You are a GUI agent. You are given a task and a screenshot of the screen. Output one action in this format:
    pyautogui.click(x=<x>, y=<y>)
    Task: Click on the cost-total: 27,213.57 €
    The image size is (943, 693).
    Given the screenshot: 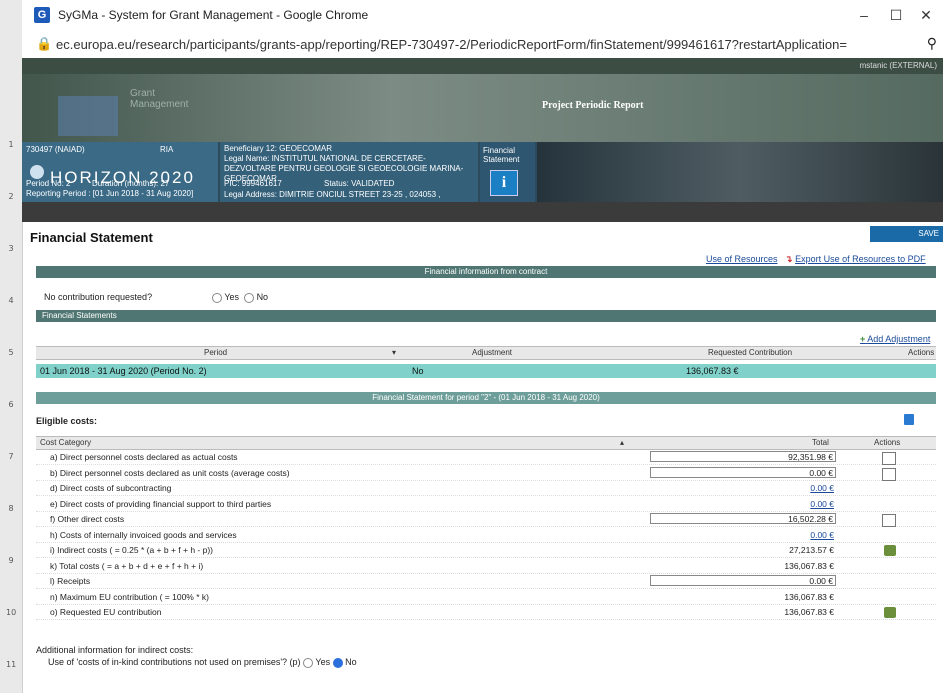 What is the action you would take?
    pyautogui.click(x=811, y=550)
    